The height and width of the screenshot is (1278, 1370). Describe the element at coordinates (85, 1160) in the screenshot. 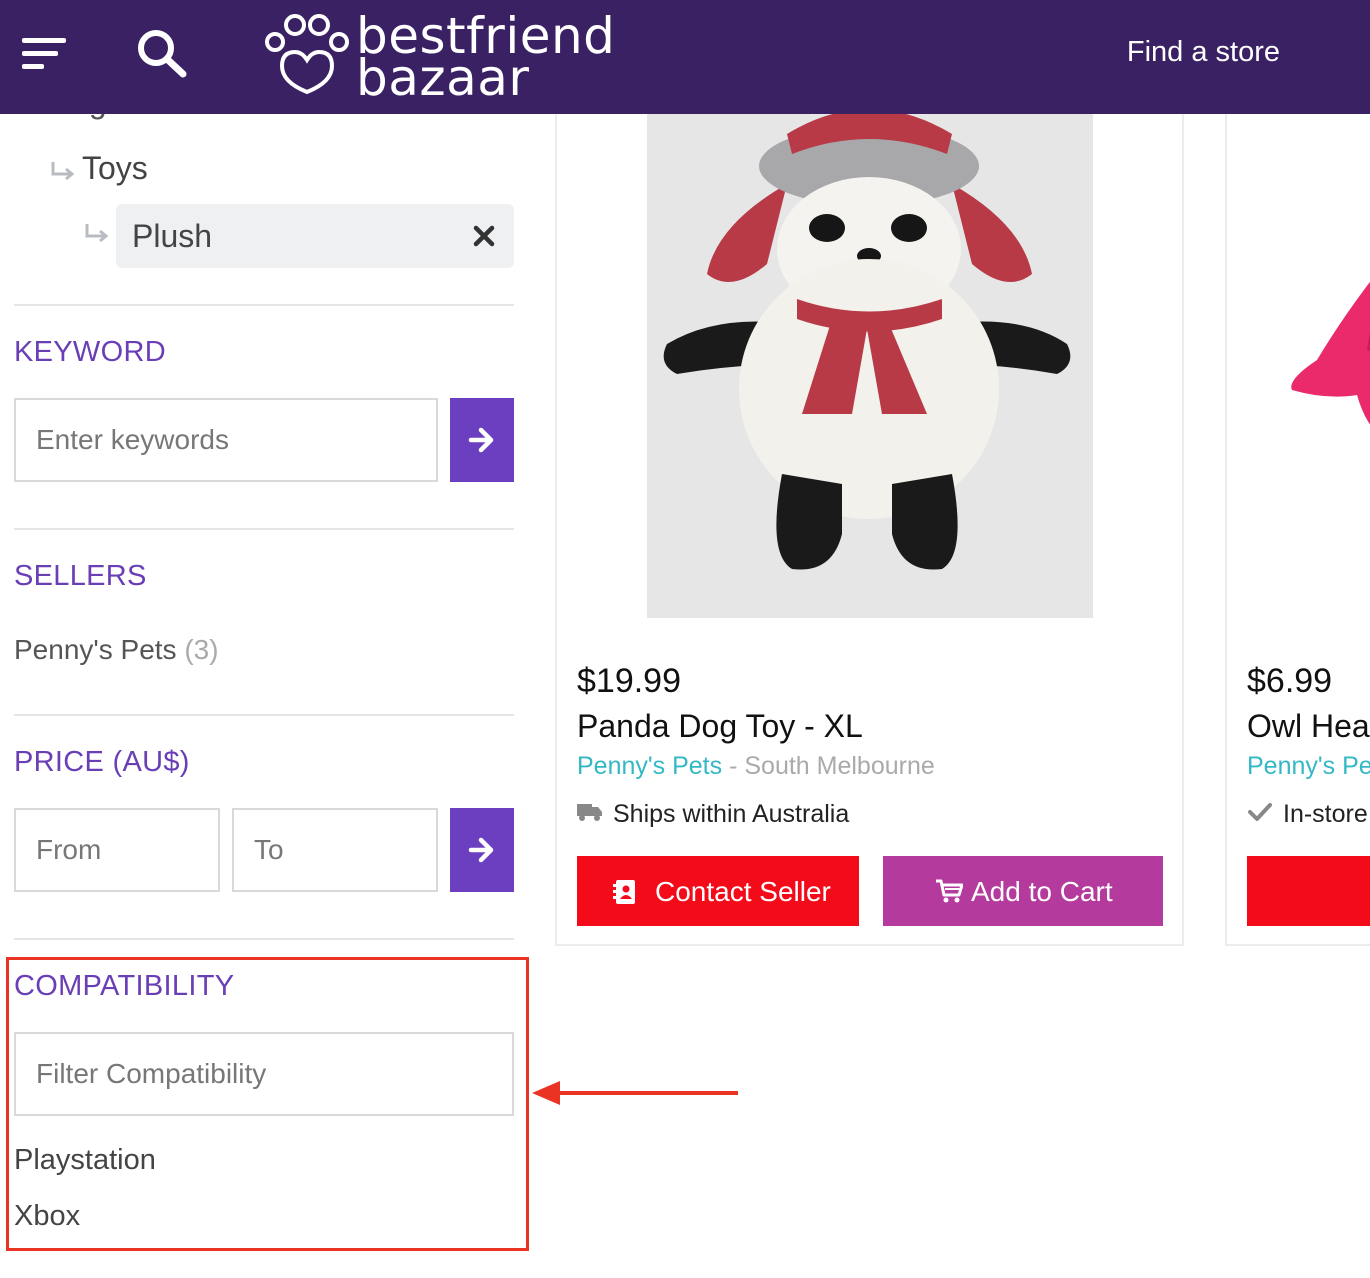

I see `compatibility-option-playstation: Playstation` at that location.